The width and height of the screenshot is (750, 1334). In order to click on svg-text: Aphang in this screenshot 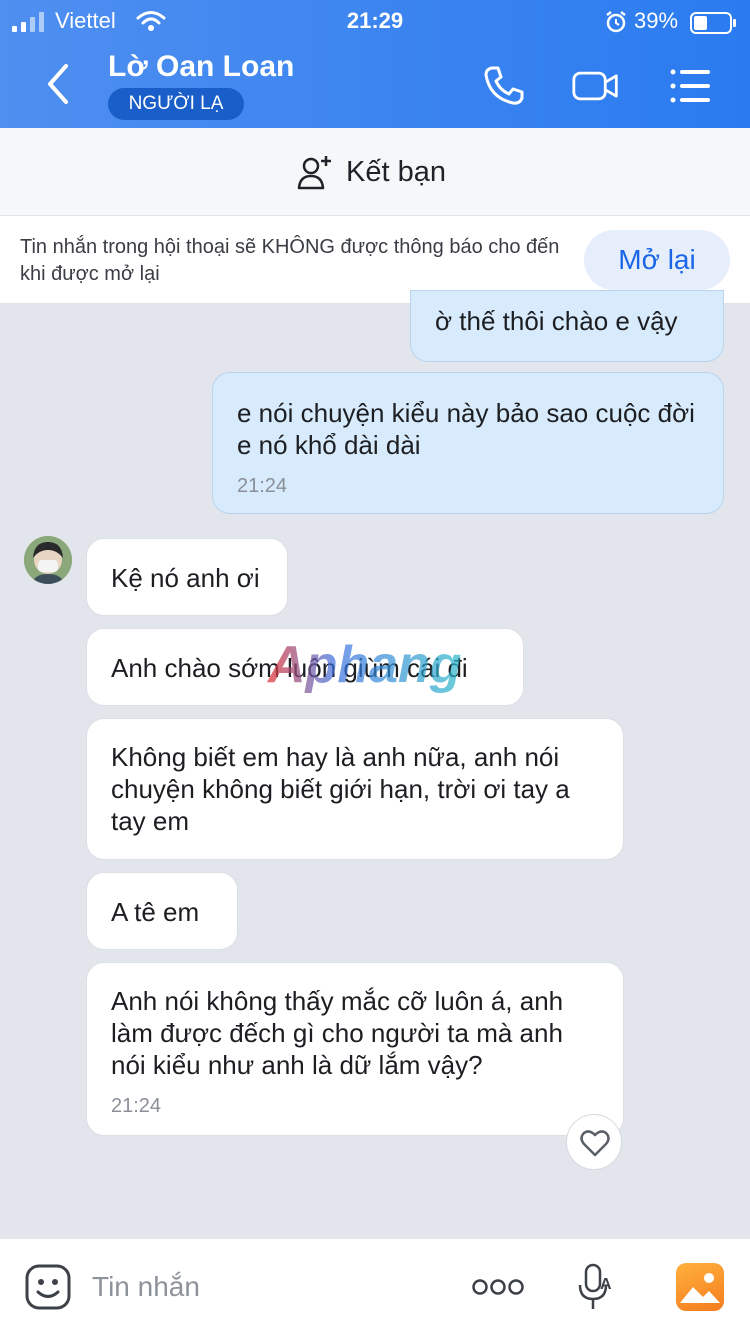, I will do `click(364, 665)`.